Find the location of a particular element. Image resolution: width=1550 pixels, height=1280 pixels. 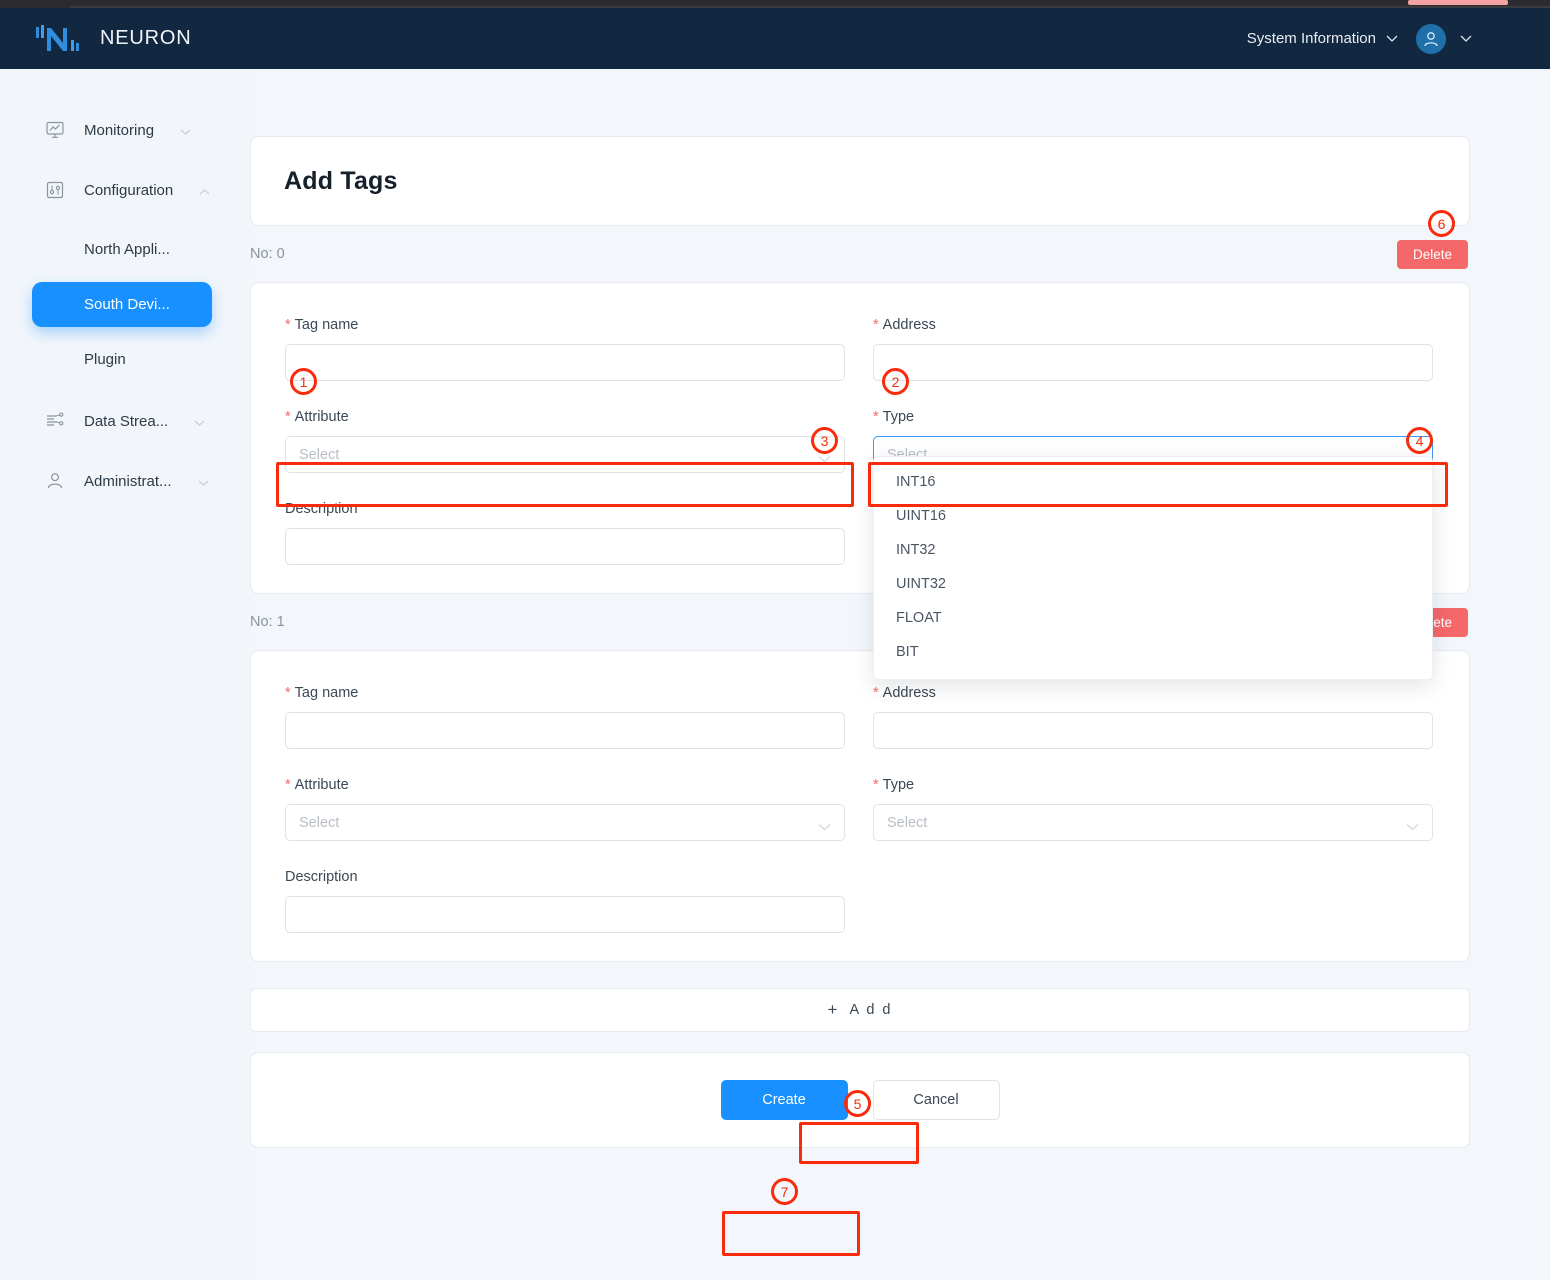

browser-chrome-strip is located at coordinates (775, 4).